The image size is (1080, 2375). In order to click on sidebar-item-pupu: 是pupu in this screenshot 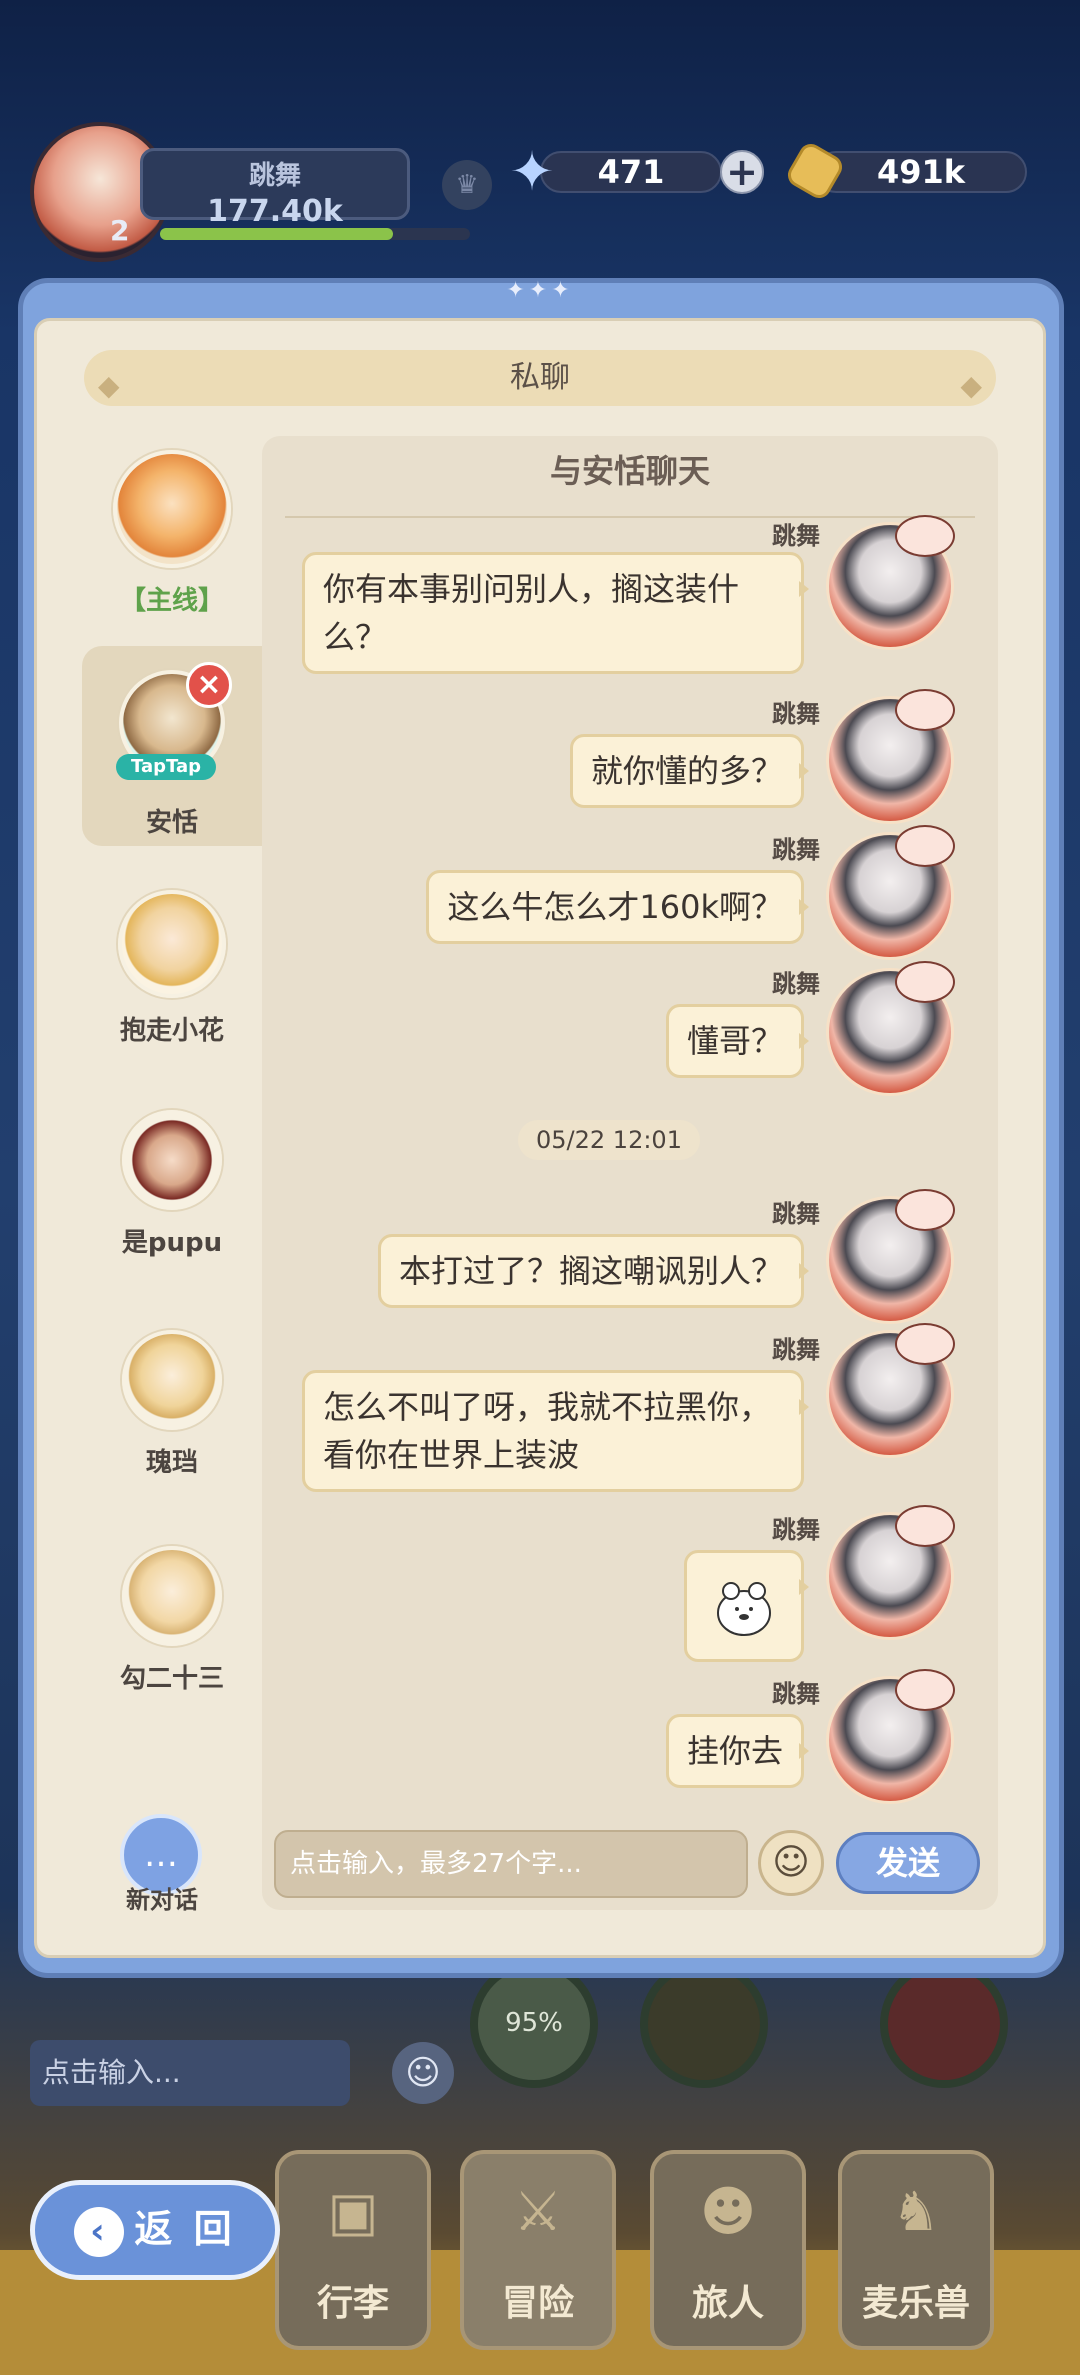, I will do `click(172, 1210)`.